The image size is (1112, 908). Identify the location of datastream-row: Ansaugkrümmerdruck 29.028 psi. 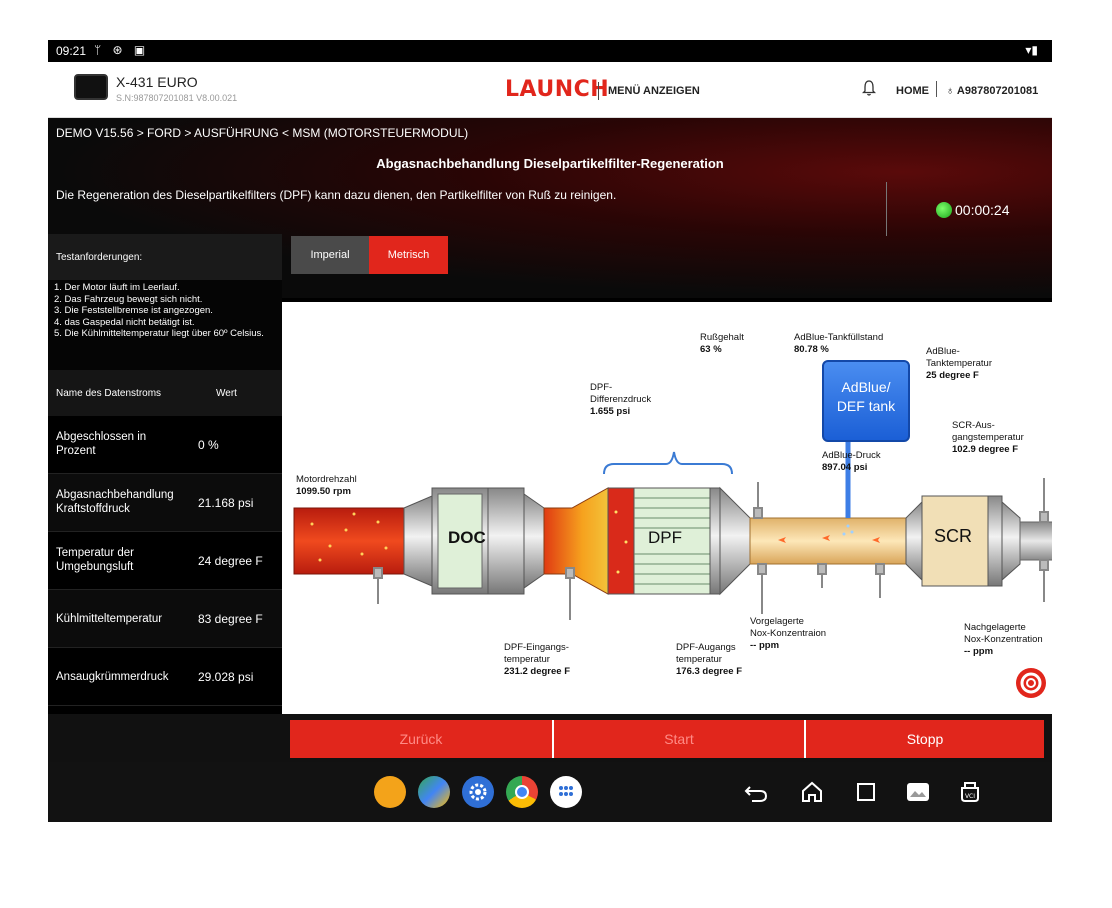
(165, 677).